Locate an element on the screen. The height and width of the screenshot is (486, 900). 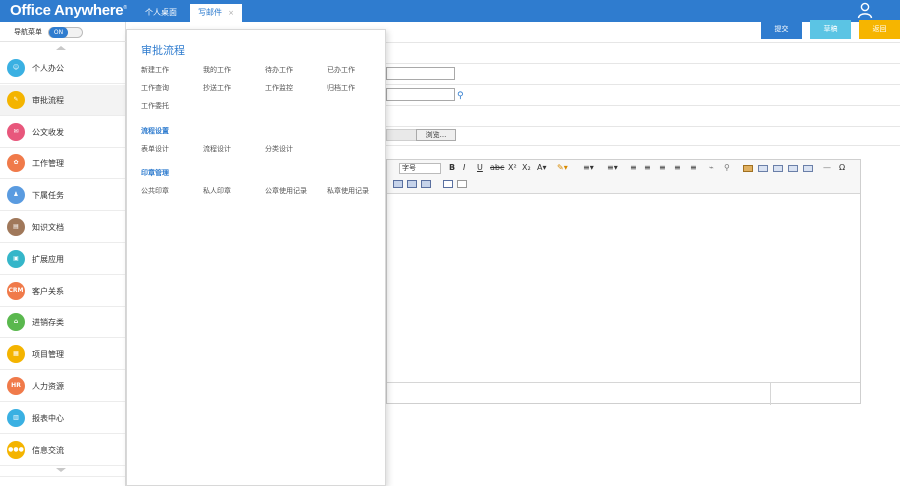
menu-link: 已办工作 is located at coordinates (341, 70).